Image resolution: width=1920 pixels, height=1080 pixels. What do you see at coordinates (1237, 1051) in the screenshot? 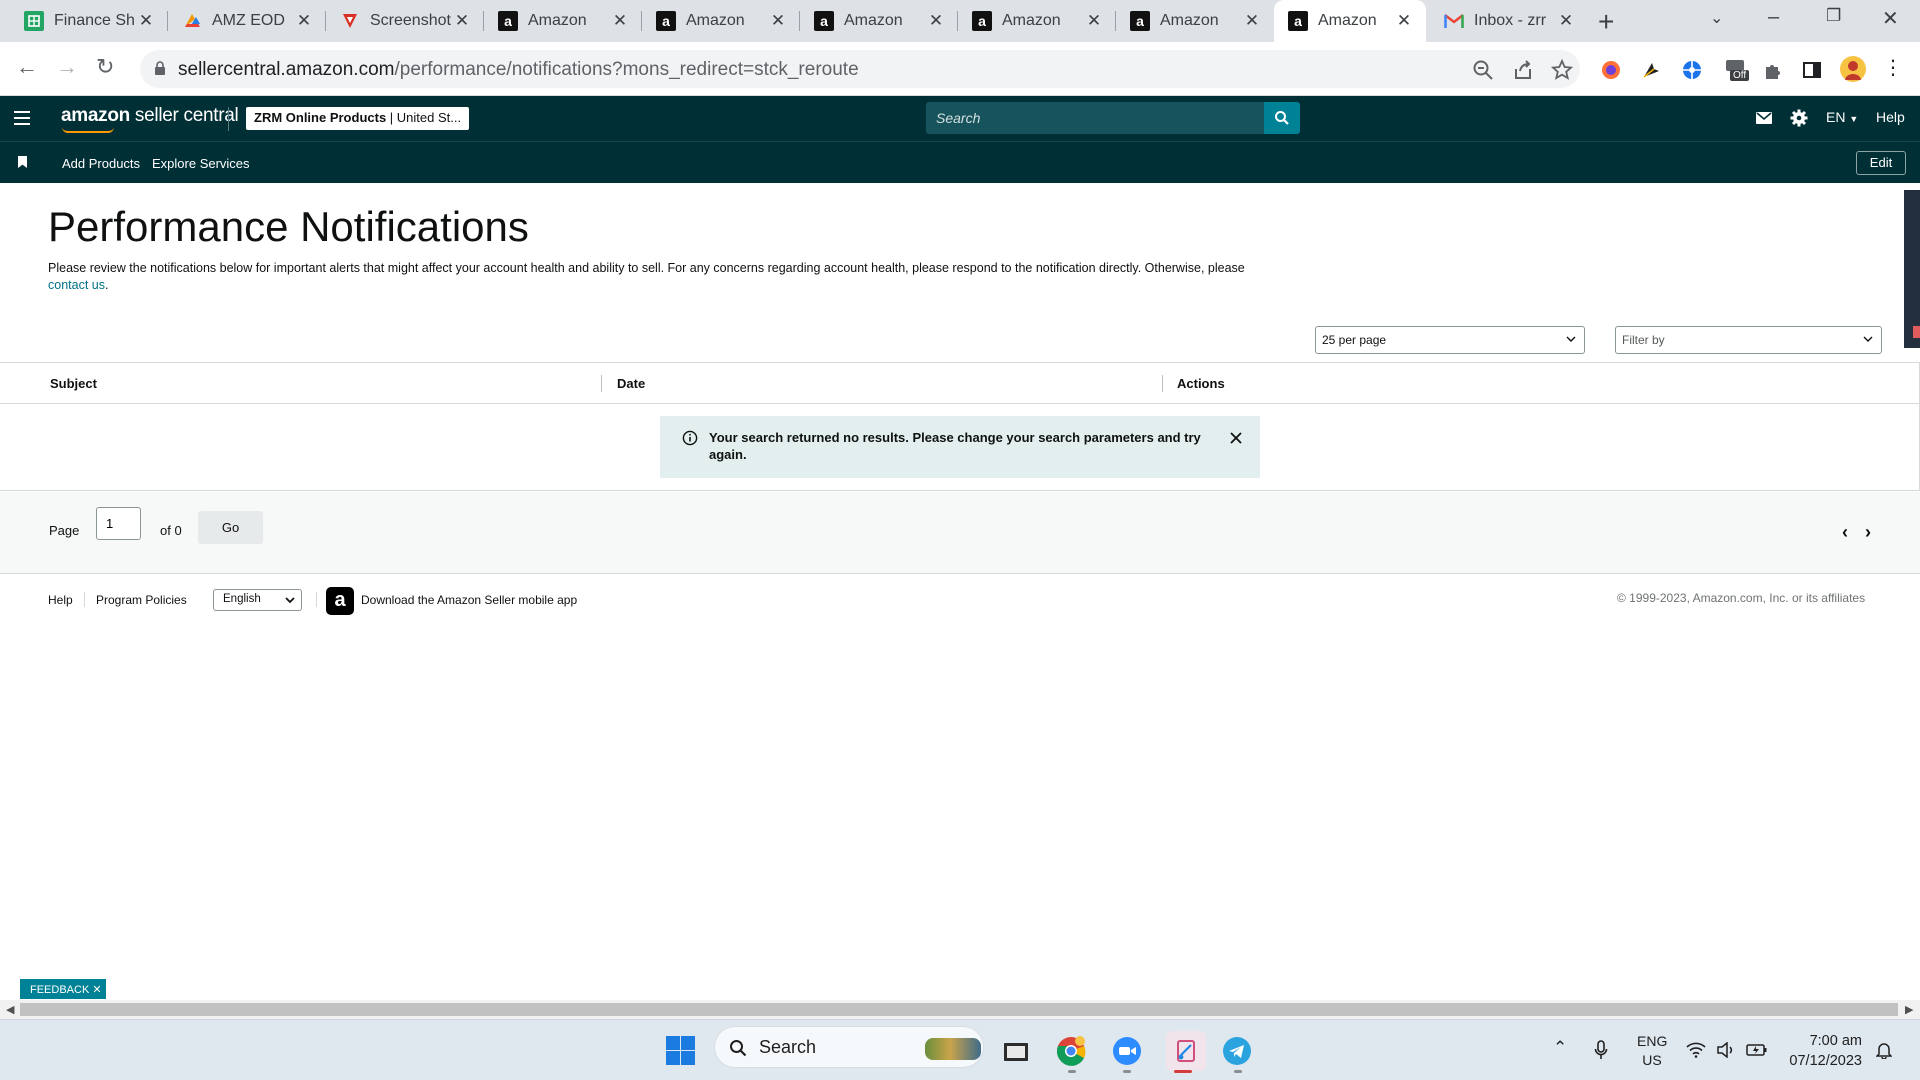
I see `telegram-icon` at bounding box center [1237, 1051].